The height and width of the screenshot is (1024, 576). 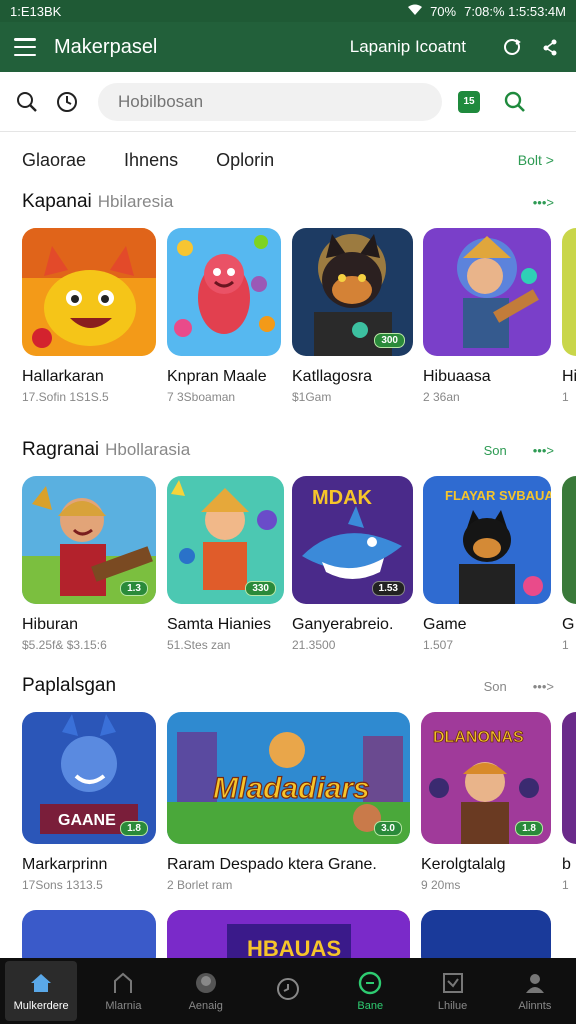 What do you see at coordinates (487, 540) in the screenshot?
I see `app-thumbnail: FLAYAR SVBAUAS` at bounding box center [487, 540].